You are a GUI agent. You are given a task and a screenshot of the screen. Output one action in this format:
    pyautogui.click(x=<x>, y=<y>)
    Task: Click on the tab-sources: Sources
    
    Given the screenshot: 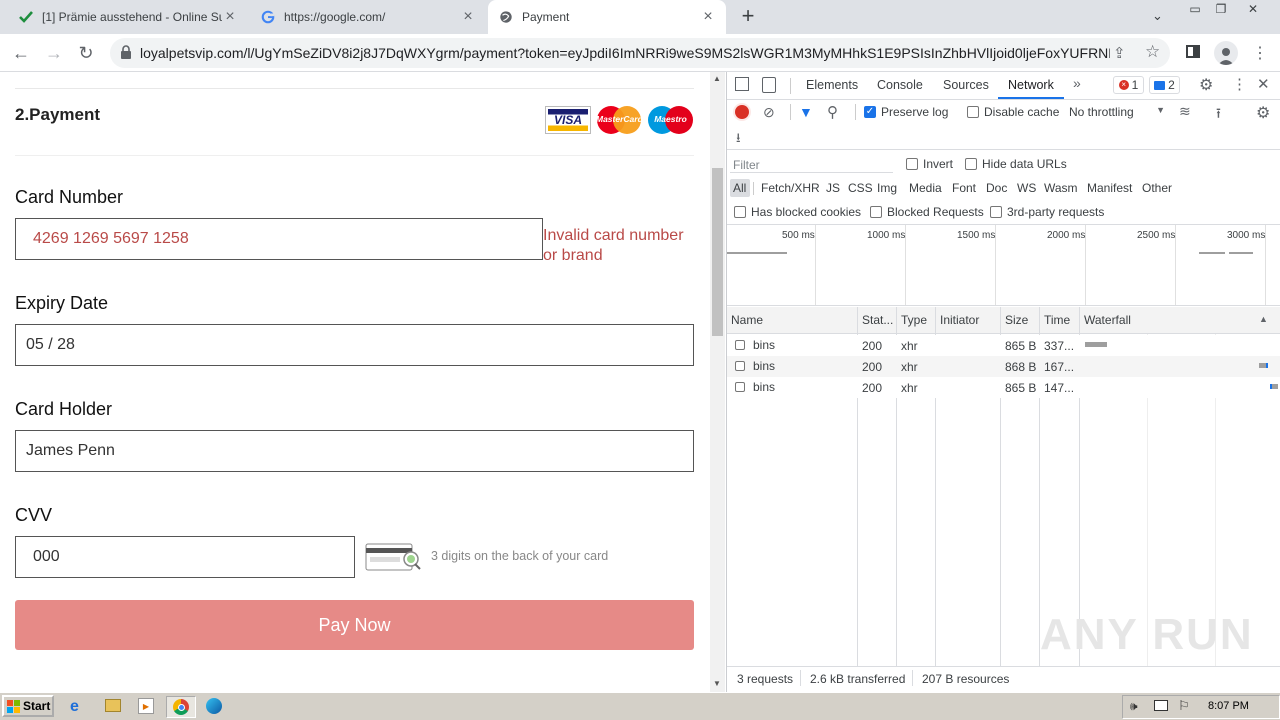 What is the action you would take?
    pyautogui.click(x=966, y=85)
    